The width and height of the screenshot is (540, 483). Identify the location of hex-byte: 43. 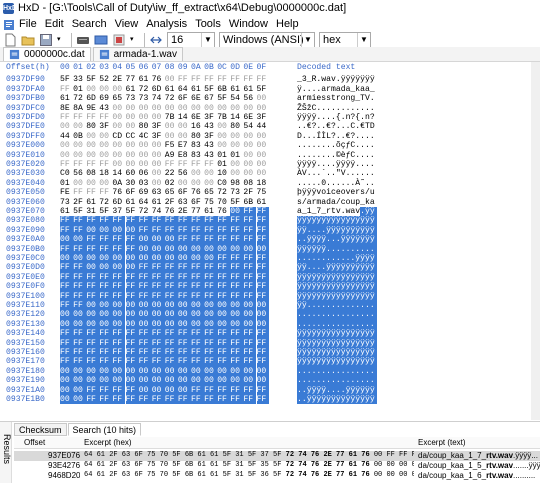
(209, 155).